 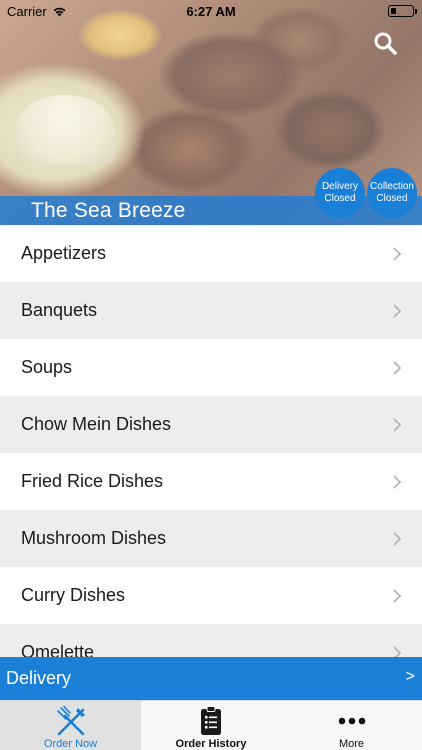 What do you see at coordinates (47, 367) in the screenshot?
I see `menu-category-label: Soups` at bounding box center [47, 367].